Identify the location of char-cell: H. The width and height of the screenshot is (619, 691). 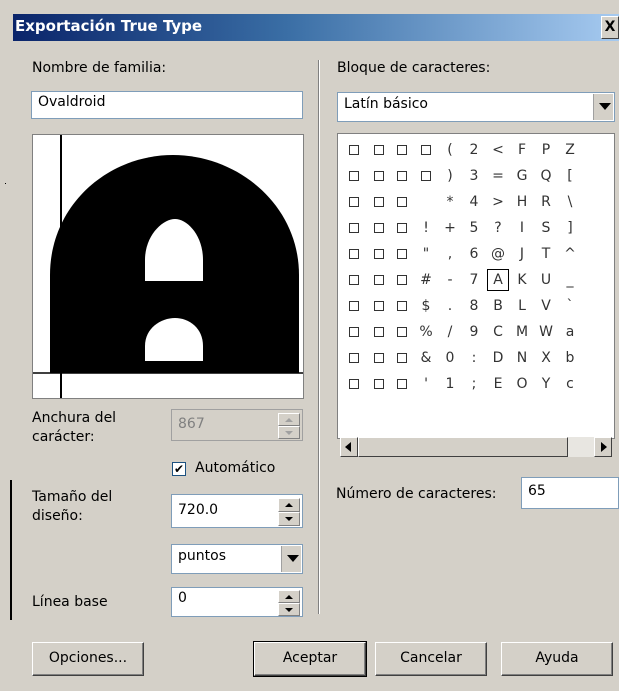
(522, 202).